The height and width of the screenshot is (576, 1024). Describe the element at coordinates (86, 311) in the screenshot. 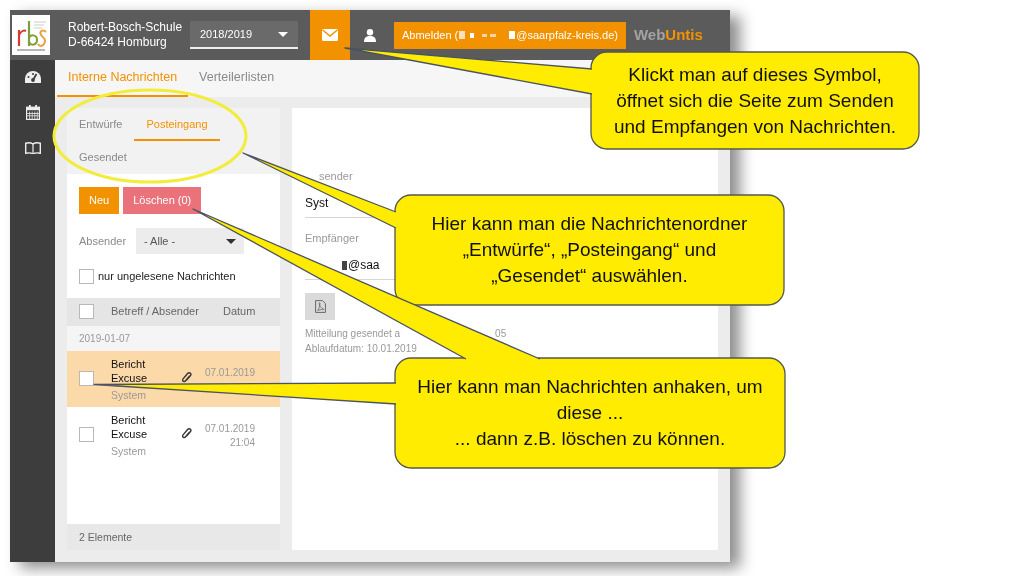

I see `select-all-checkbox` at that location.